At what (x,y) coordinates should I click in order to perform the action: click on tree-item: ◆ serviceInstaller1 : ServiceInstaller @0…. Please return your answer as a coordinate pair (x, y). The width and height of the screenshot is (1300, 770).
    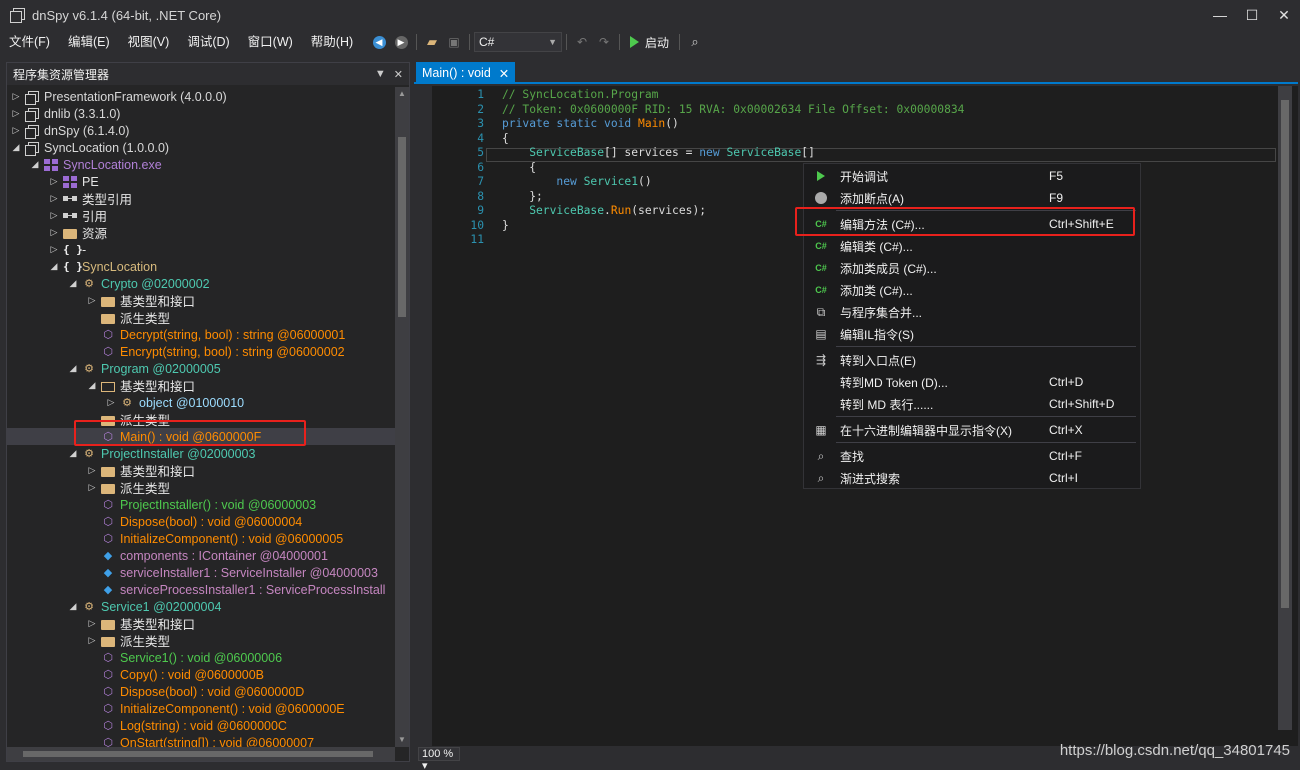
    Looking at the image, I should click on (201, 572).